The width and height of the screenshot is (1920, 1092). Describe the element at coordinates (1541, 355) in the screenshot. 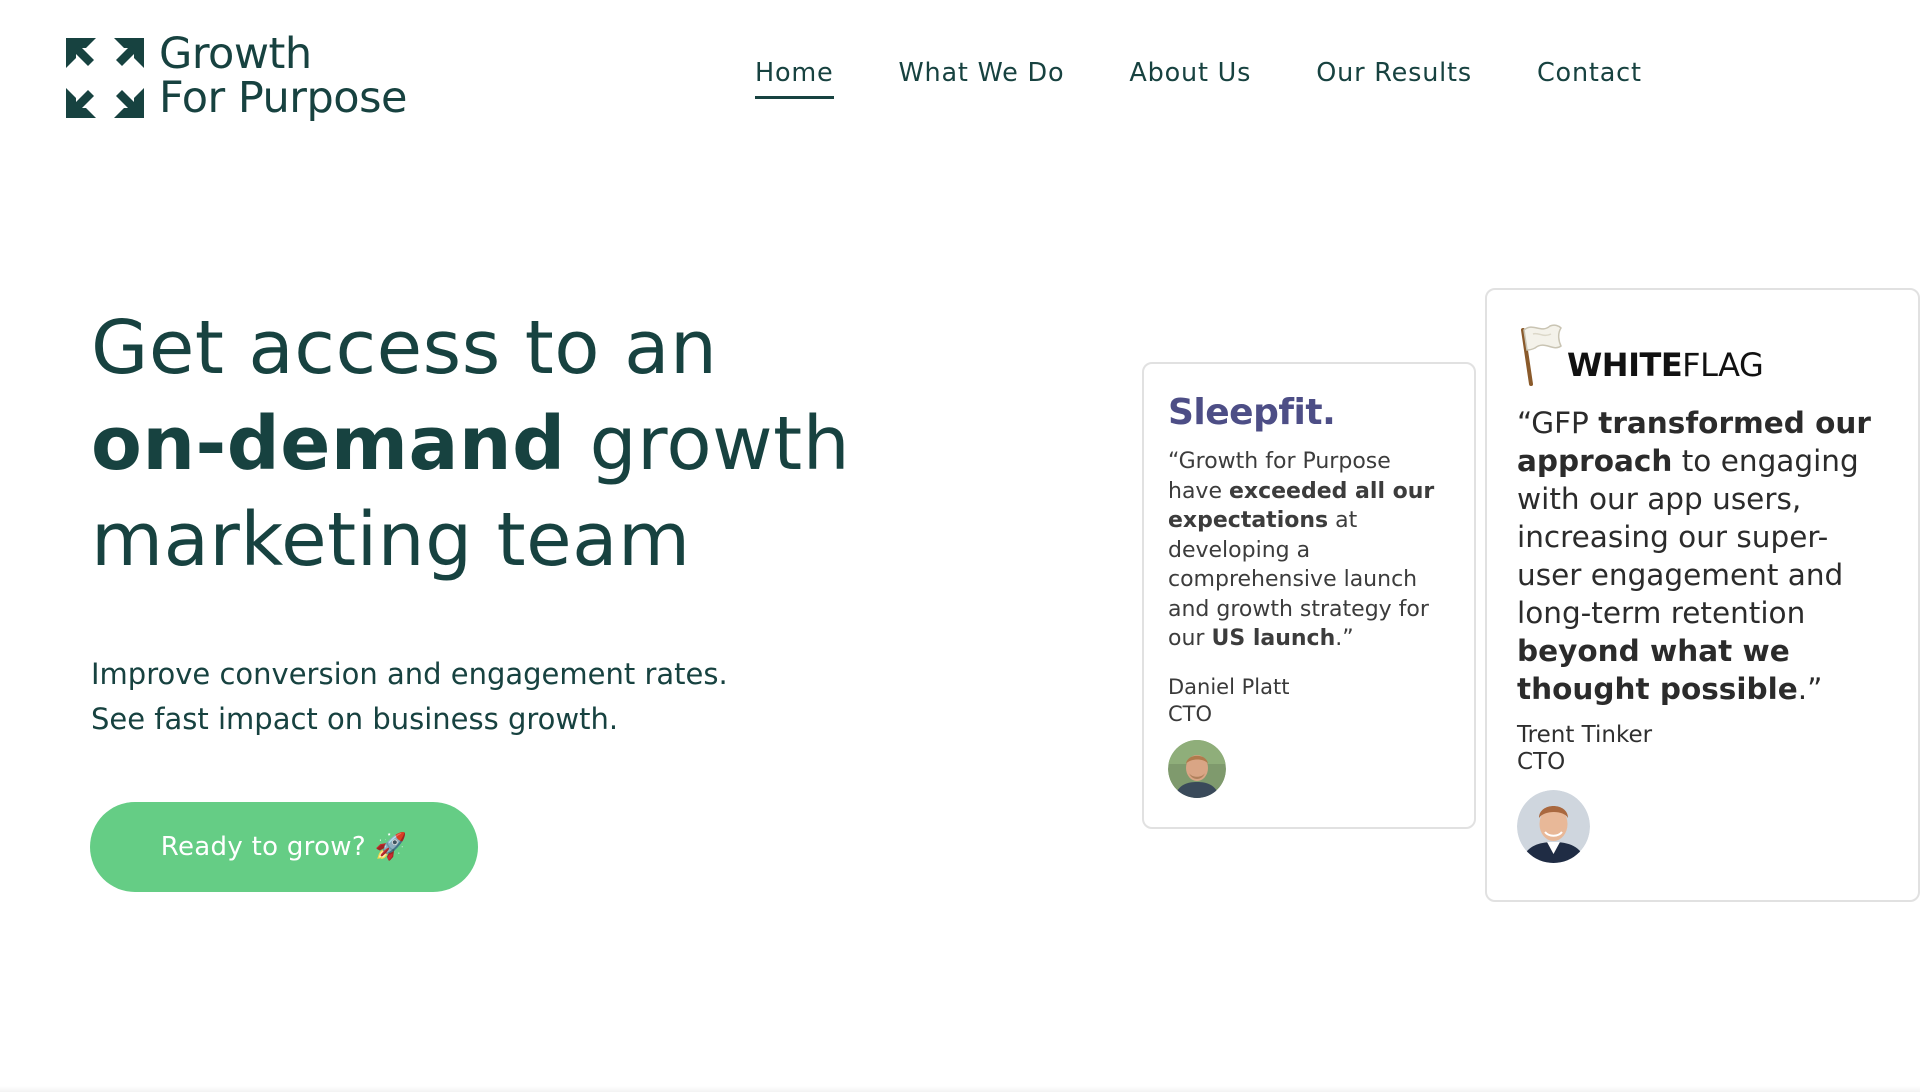

I see `white-flag-icon` at that location.